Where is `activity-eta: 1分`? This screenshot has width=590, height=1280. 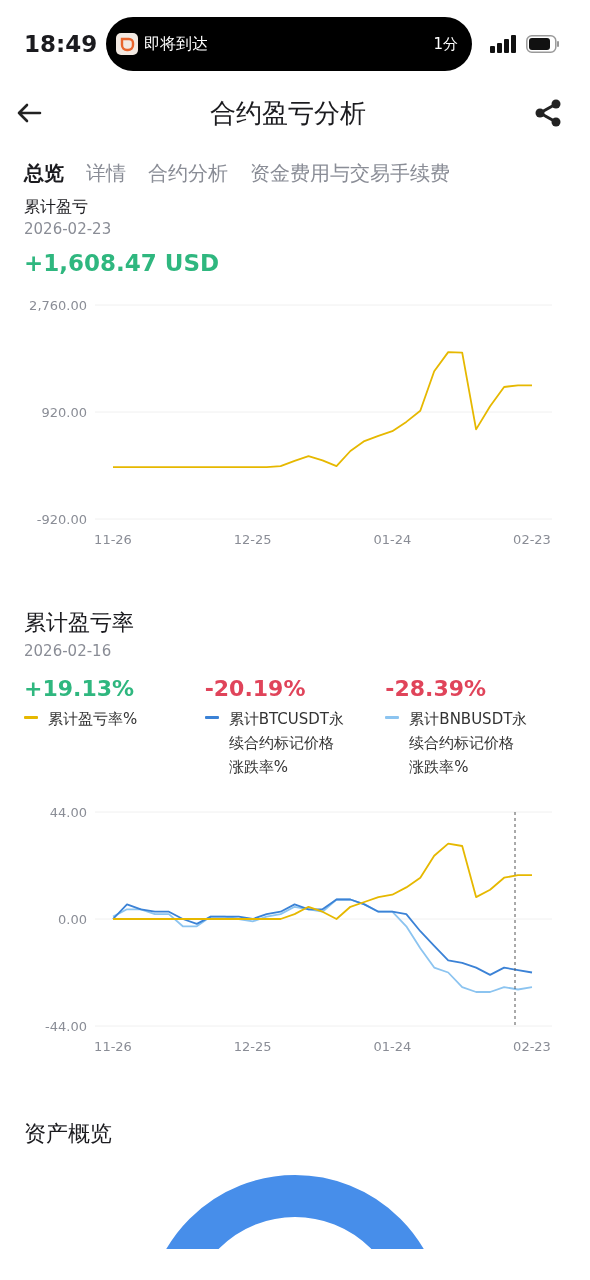 activity-eta: 1分 is located at coordinates (445, 44).